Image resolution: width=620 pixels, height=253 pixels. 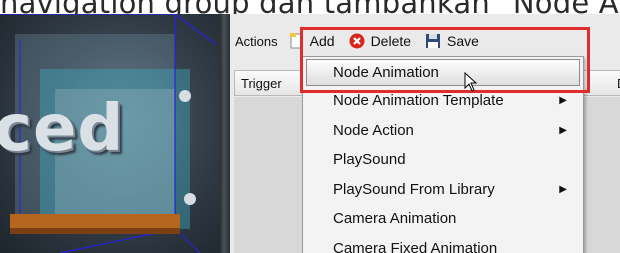 I want to click on add-button: Add, so click(x=311, y=41).